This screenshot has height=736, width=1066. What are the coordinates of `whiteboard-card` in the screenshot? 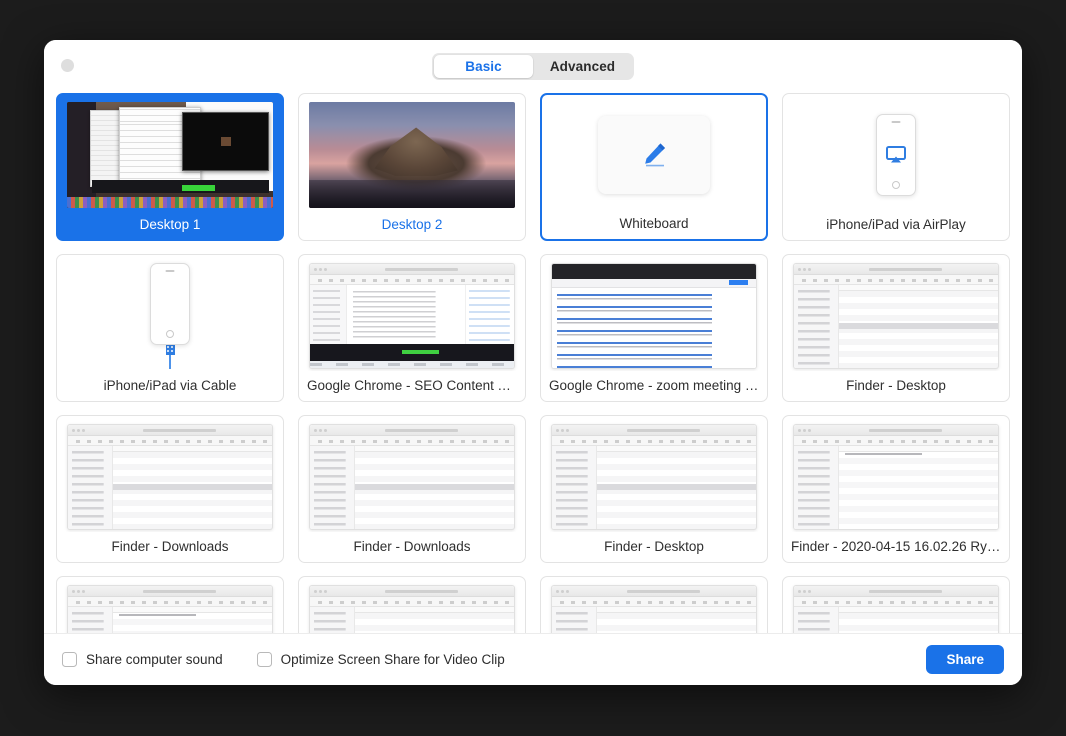 It's located at (654, 155).